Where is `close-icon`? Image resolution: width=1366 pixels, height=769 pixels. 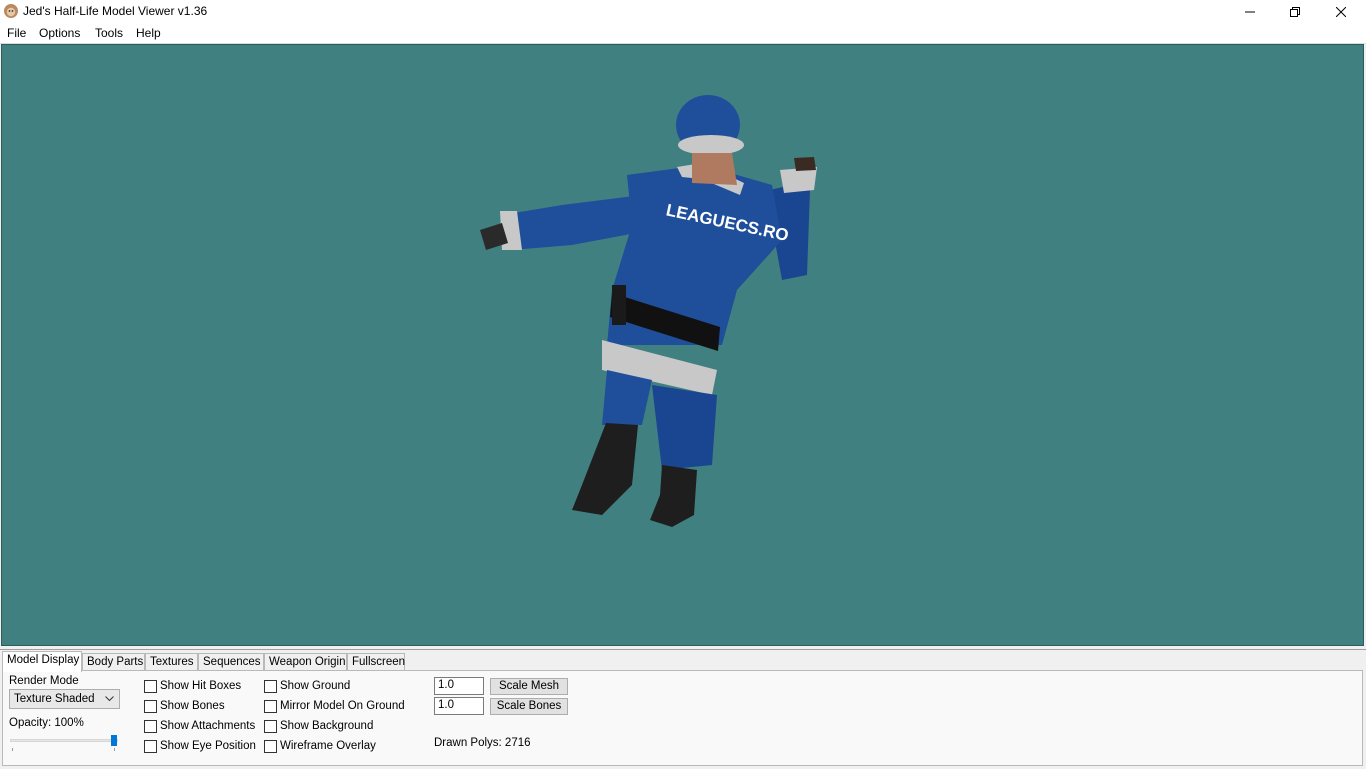 close-icon is located at coordinates (1341, 11).